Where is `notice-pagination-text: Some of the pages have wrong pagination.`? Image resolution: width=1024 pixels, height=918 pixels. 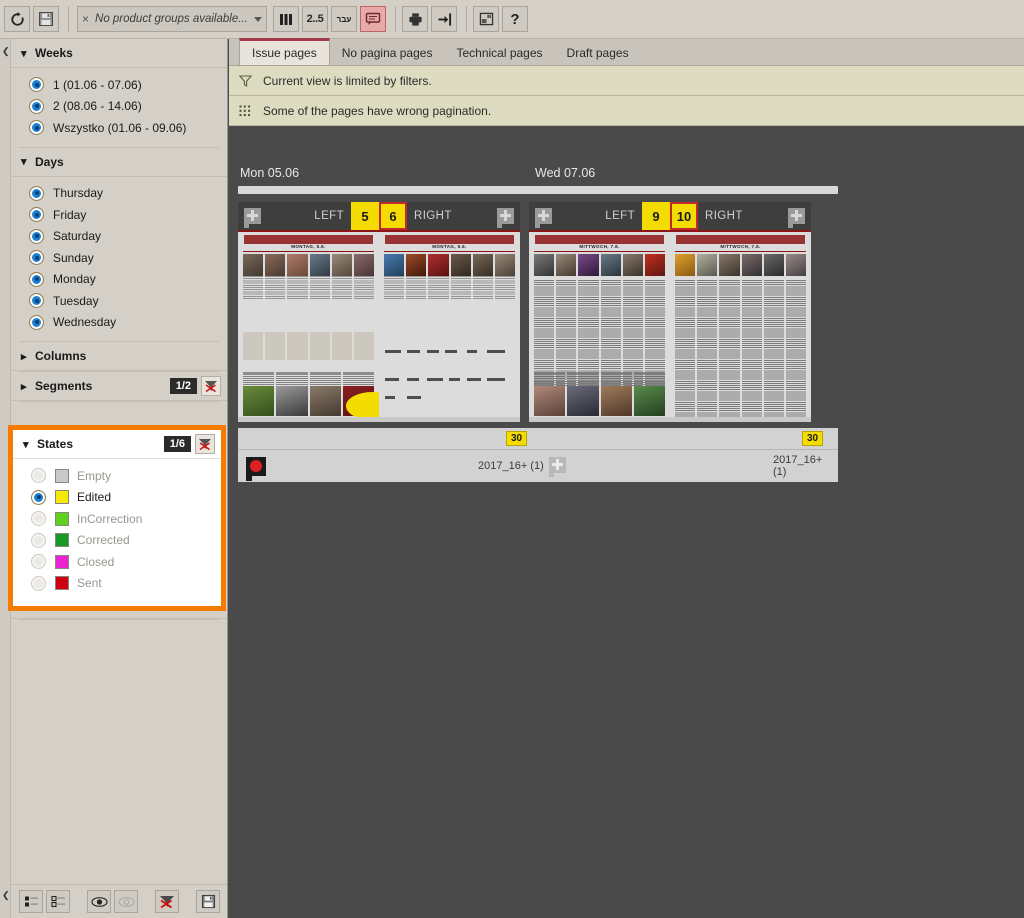
notice-pagination-text: Some of the pages have wrong pagination. is located at coordinates (377, 110).